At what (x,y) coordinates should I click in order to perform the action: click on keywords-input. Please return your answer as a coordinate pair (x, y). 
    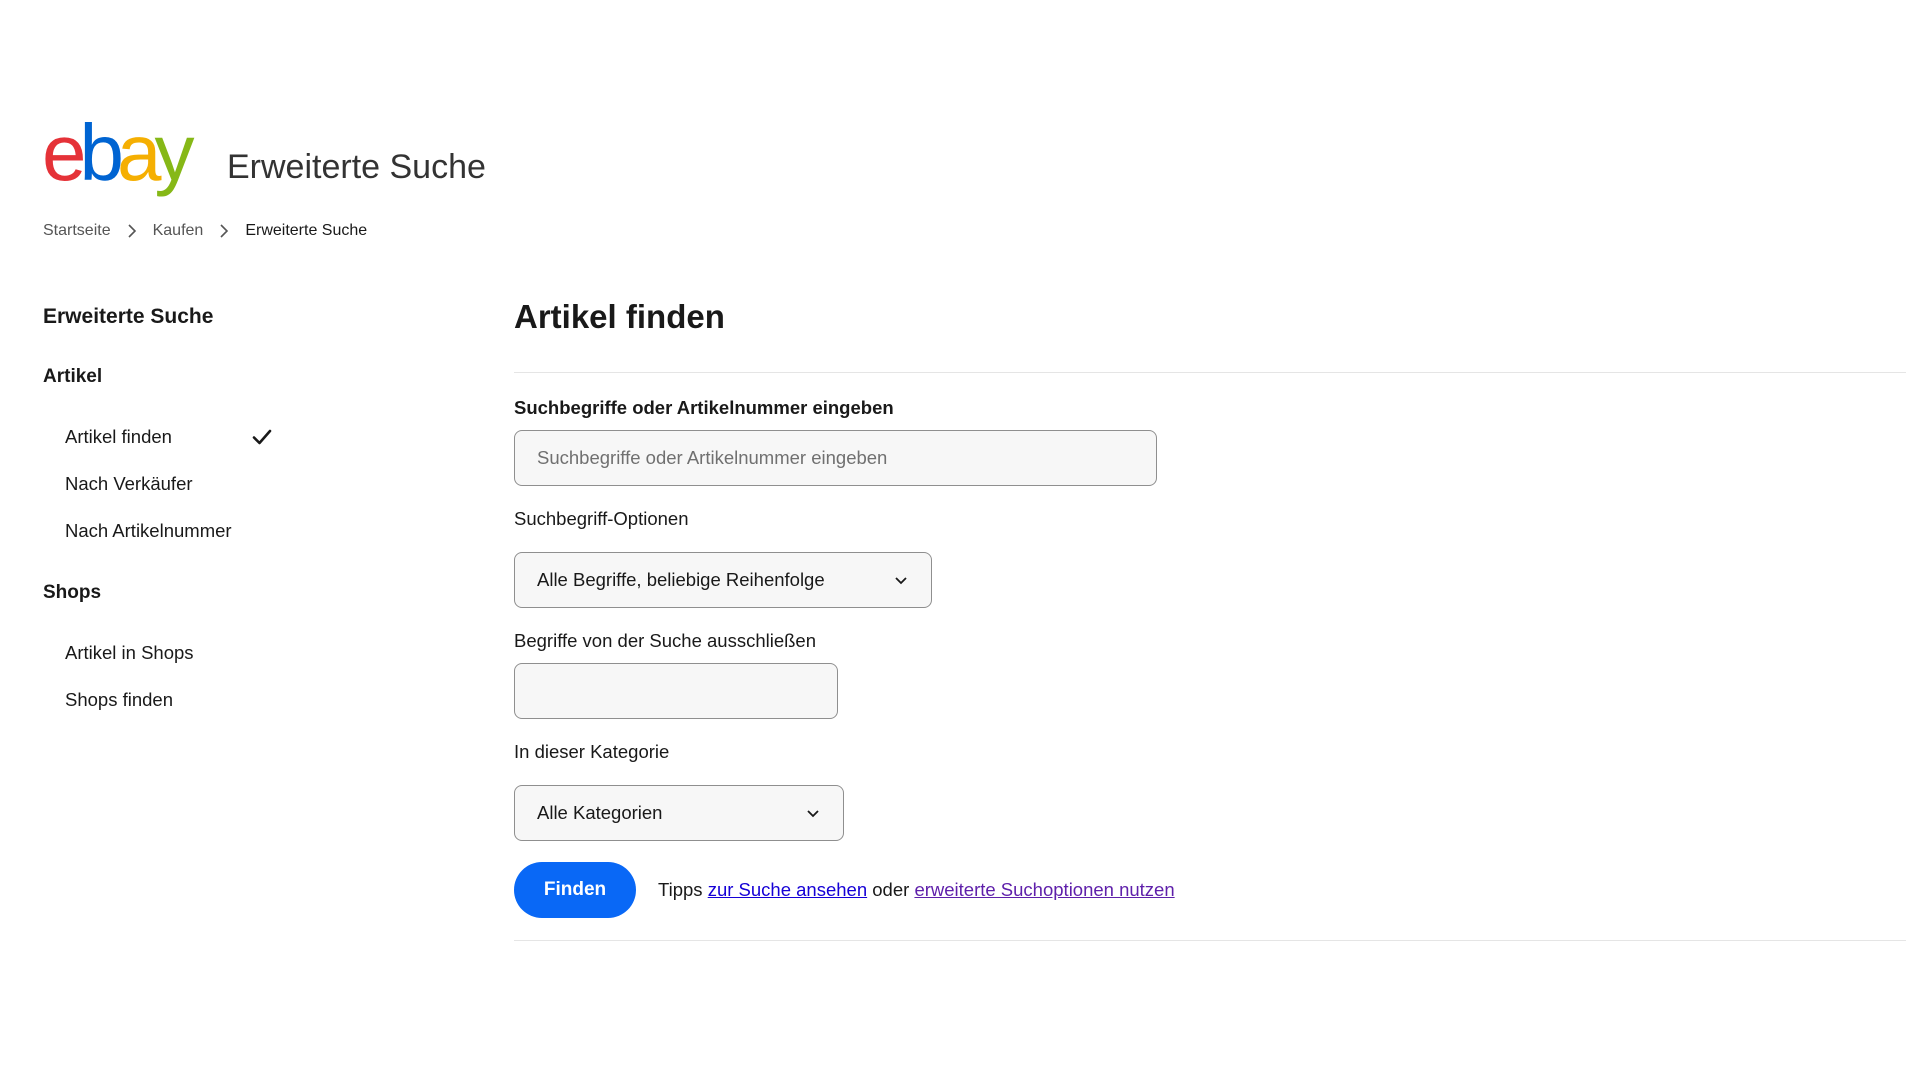
    Looking at the image, I should click on (835, 458).